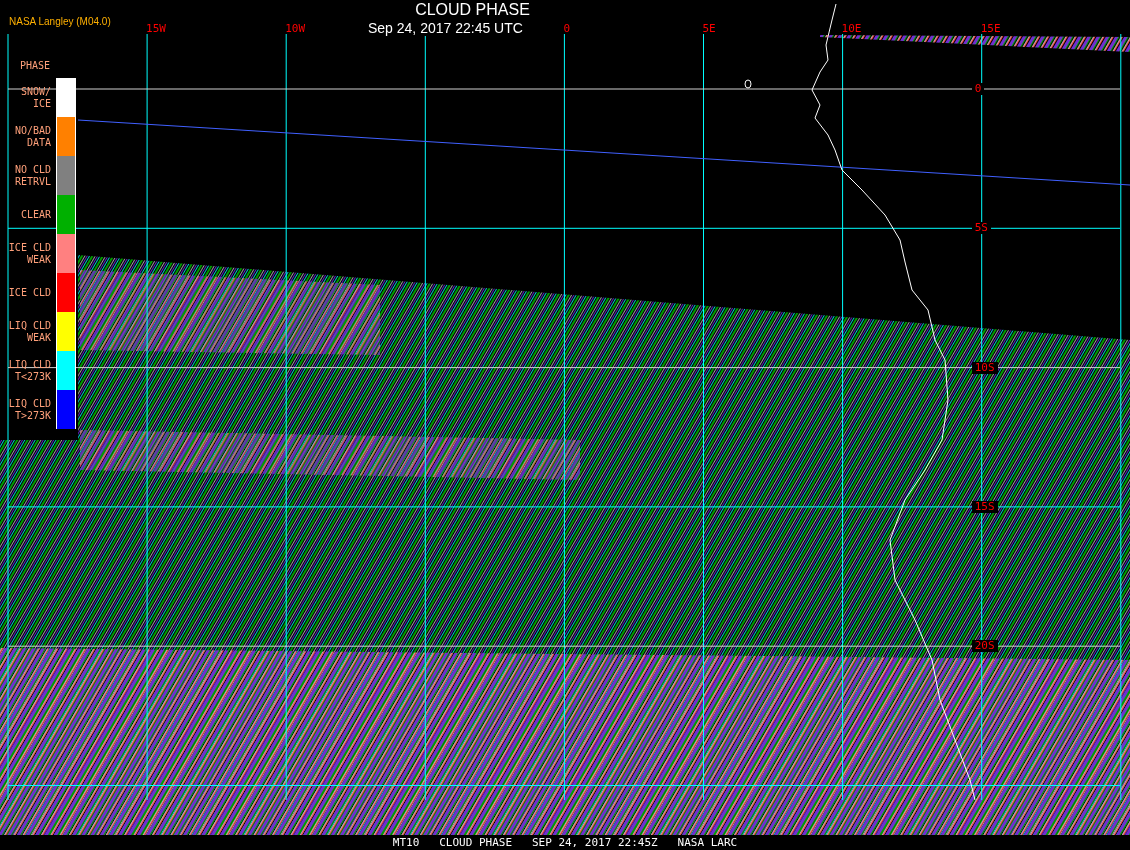 The height and width of the screenshot is (850, 1130). I want to click on longitude-label: 5E, so click(709, 29).